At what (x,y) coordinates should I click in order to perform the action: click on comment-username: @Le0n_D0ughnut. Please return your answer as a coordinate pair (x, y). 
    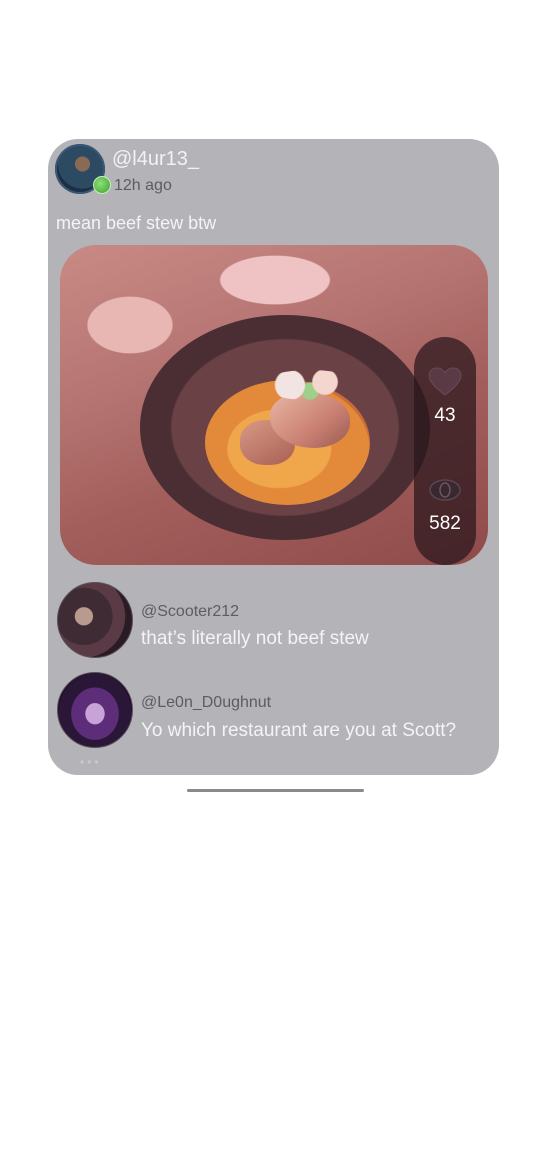
    Looking at the image, I should click on (206, 703).